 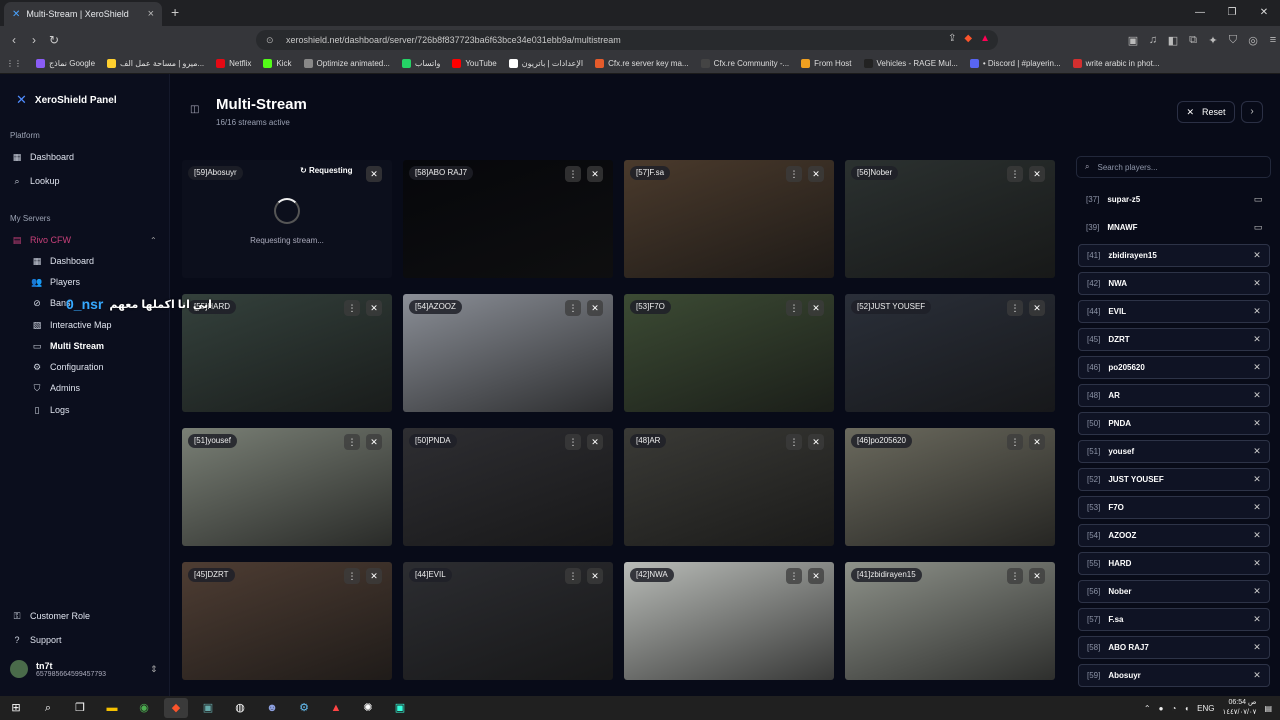 I want to click on bookmark-item: نماذج Google, so click(x=65, y=63).